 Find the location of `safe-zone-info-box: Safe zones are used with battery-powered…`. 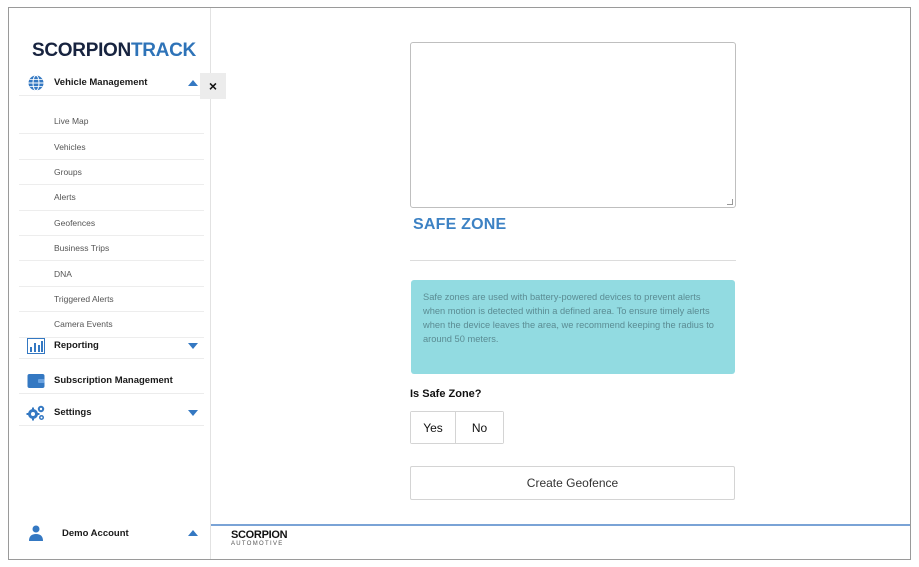

safe-zone-info-box: Safe zones are used with battery-powered… is located at coordinates (573, 327).